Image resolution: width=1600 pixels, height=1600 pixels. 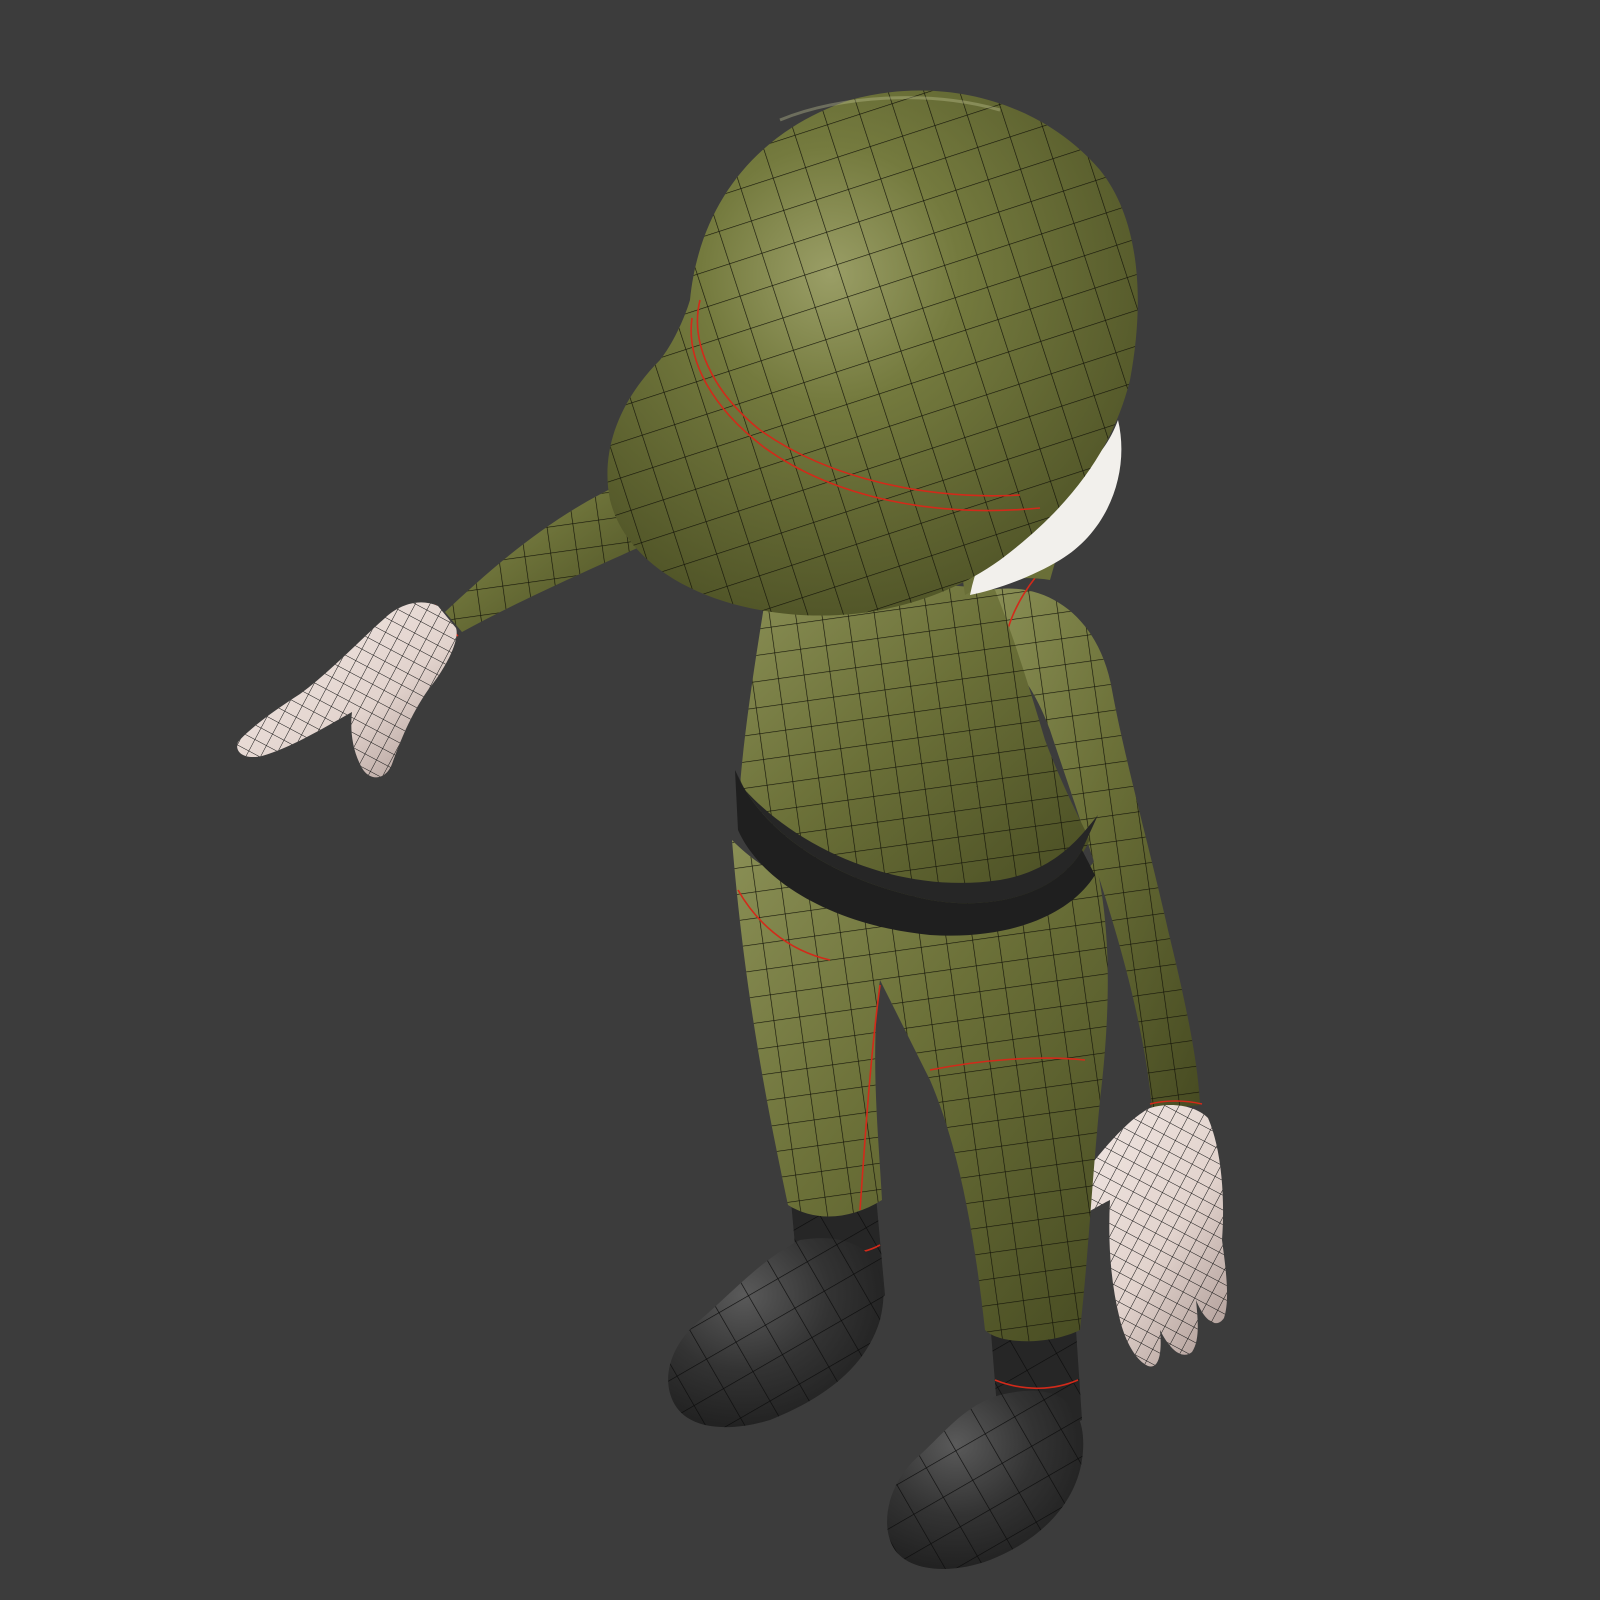 What do you see at coordinates (776, 1333) in the screenshot?
I see `left-boot` at bounding box center [776, 1333].